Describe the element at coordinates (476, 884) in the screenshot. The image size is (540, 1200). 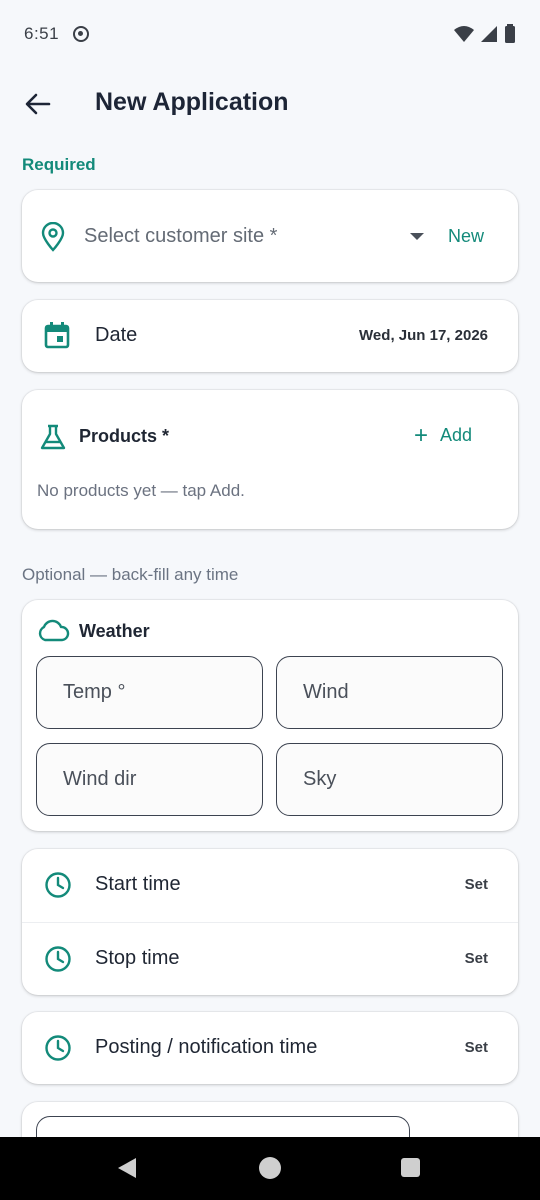
I see `start-time-set: Set` at that location.